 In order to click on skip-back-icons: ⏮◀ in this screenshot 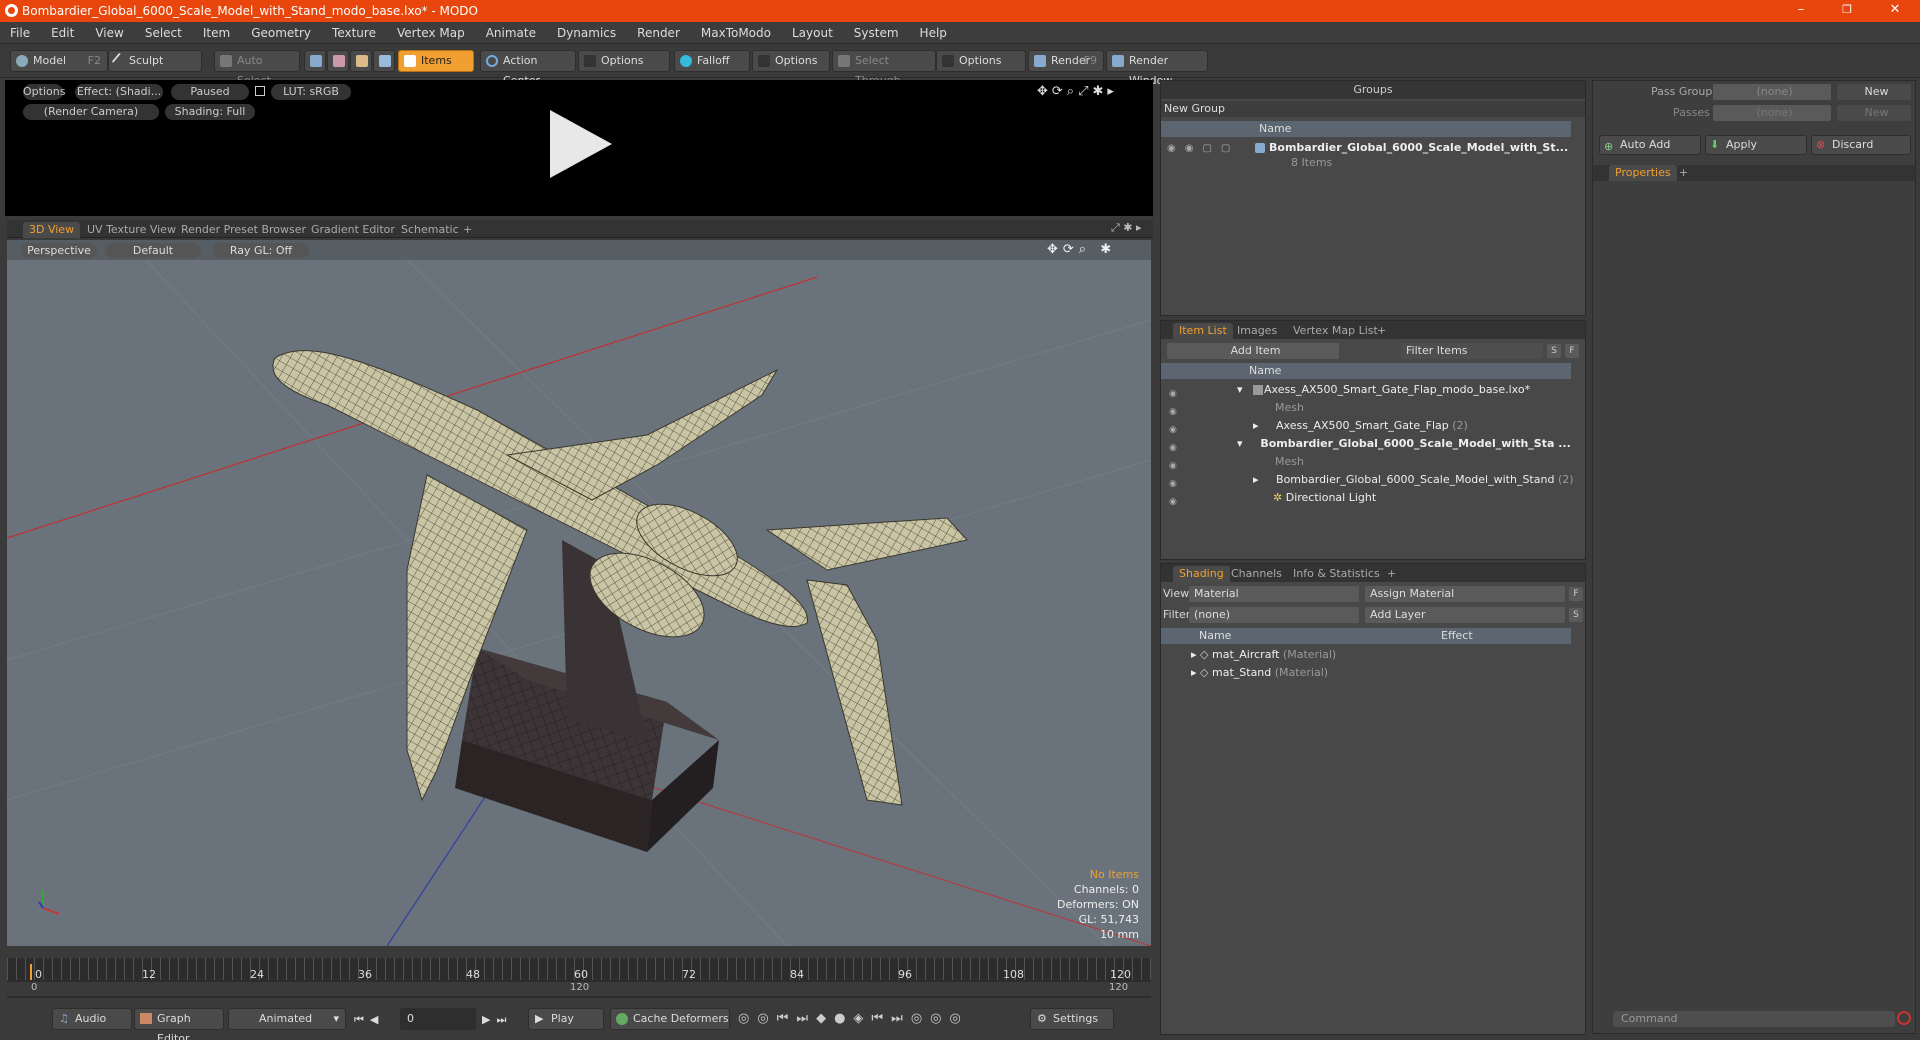, I will do `click(369, 1020)`.